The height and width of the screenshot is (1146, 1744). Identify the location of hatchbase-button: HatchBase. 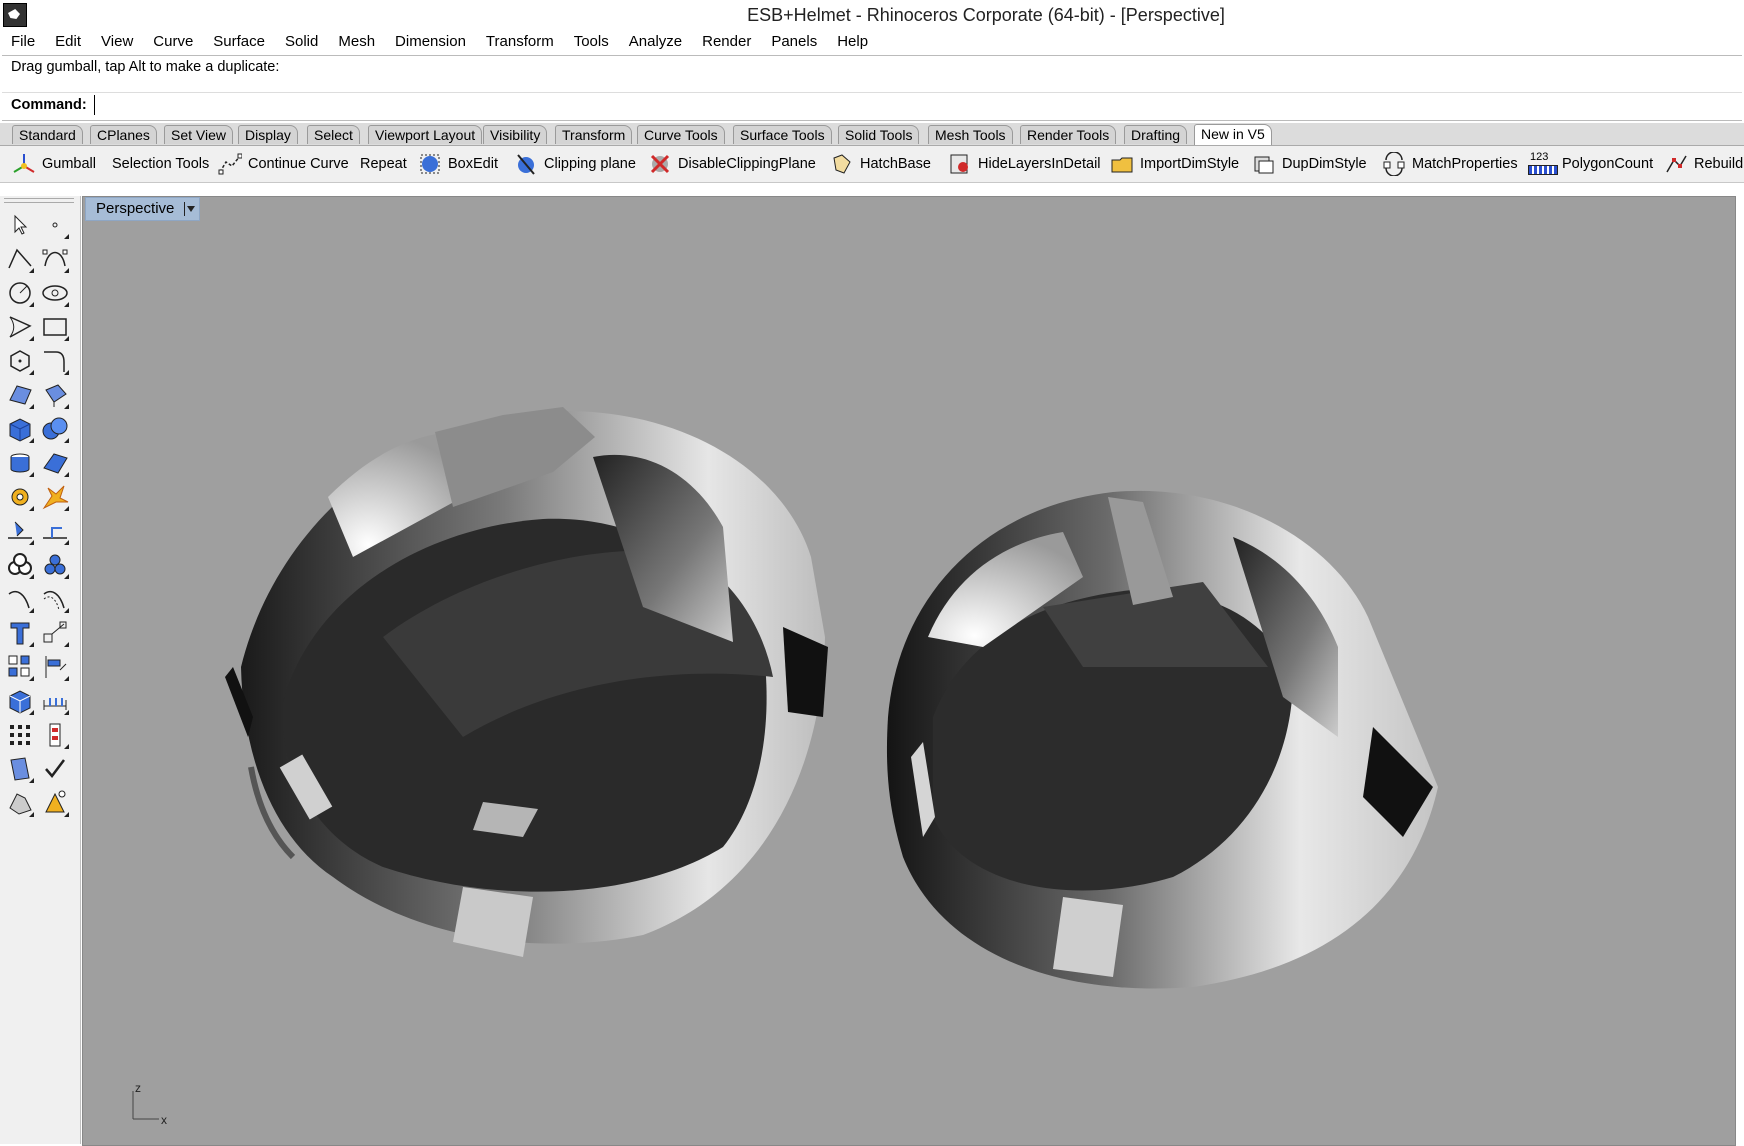
(880, 164).